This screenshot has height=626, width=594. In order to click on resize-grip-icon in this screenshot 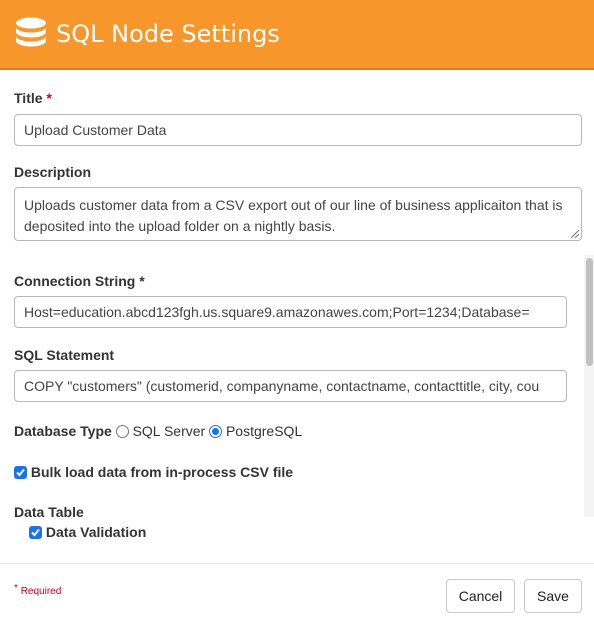, I will do `click(575, 234)`.